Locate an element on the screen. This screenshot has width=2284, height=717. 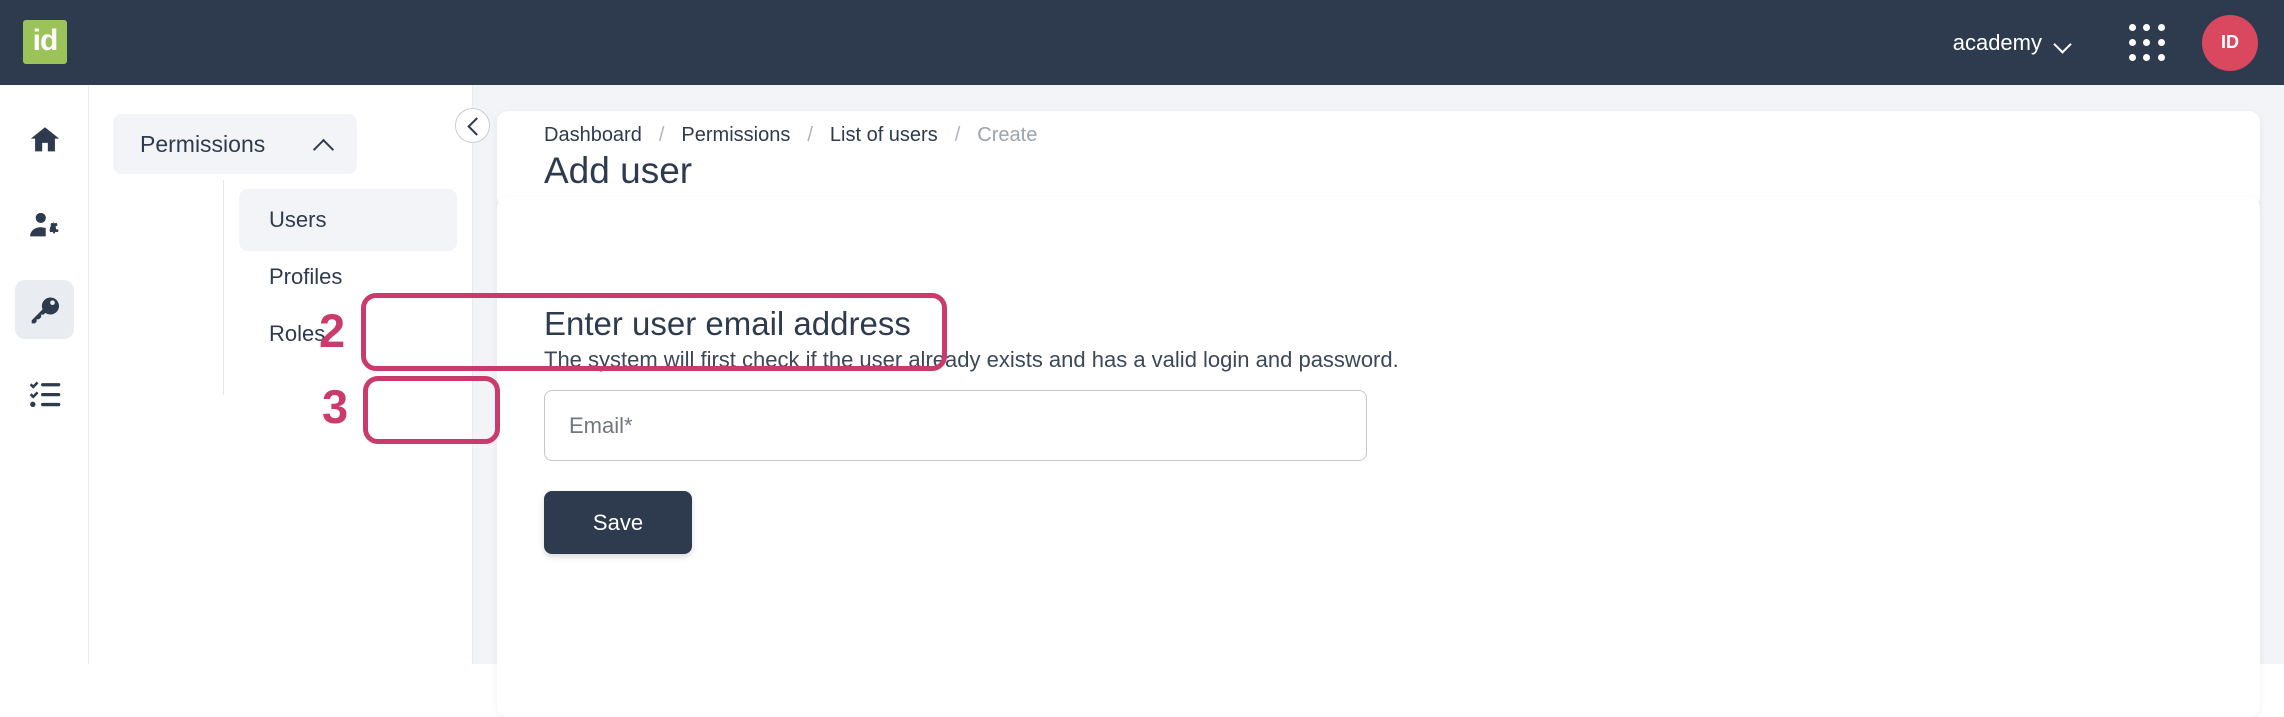
sidebar-item-label: Users is located at coordinates (298, 219).